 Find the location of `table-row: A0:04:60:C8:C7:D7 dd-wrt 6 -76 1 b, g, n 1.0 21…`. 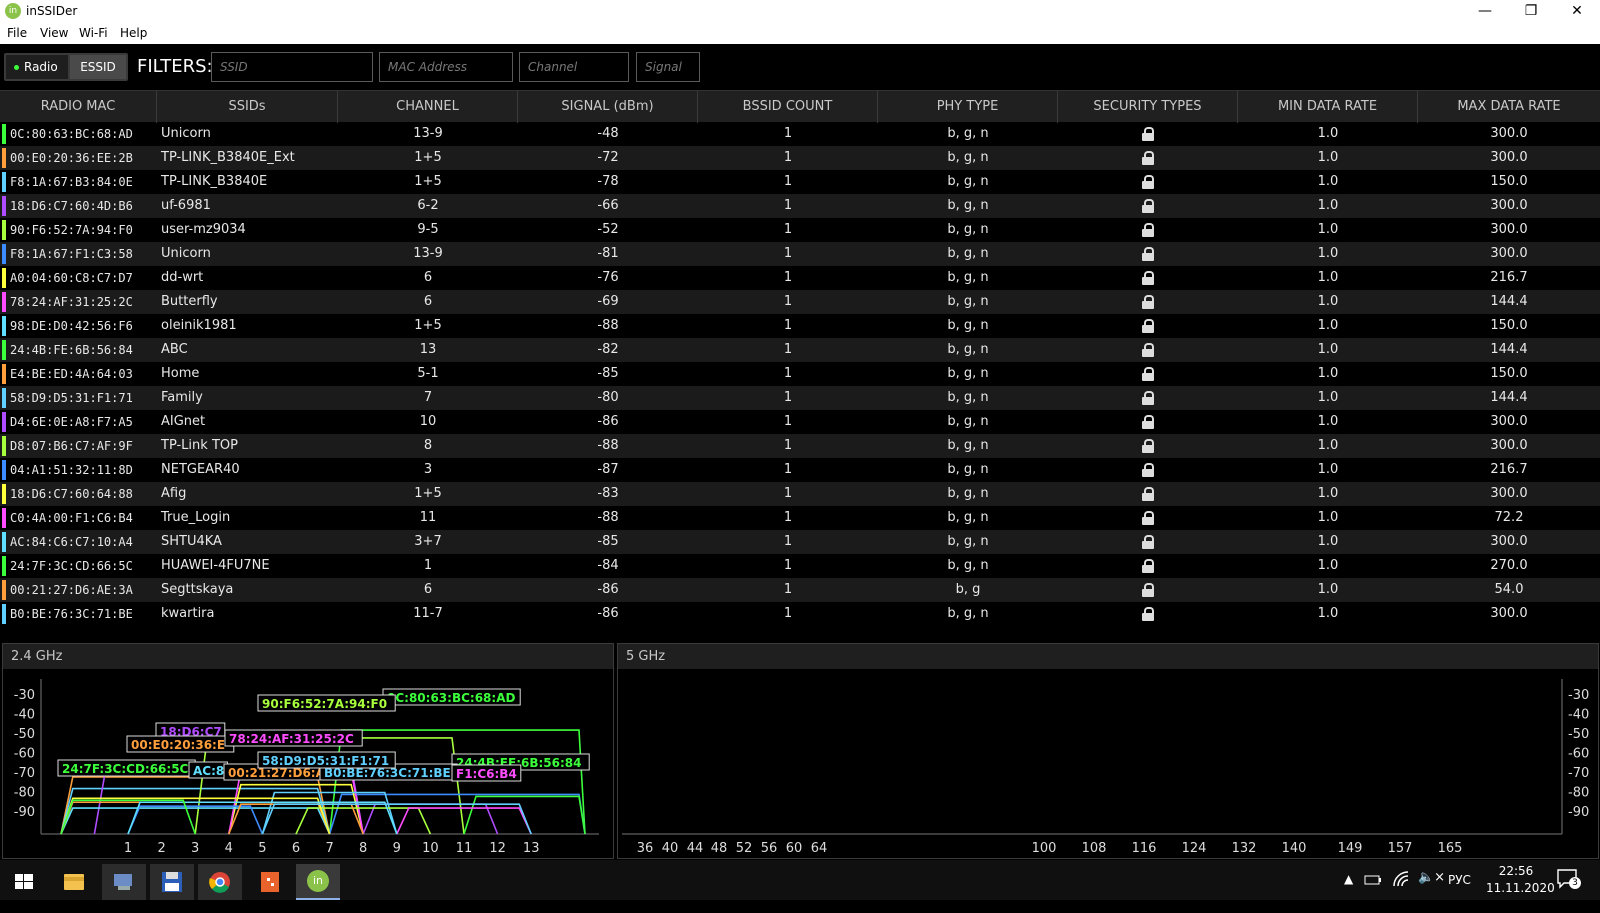

table-row: A0:04:60:C8:C7:D7 dd-wrt 6 -76 1 b, g, n 1.0 21… is located at coordinates (800, 278).